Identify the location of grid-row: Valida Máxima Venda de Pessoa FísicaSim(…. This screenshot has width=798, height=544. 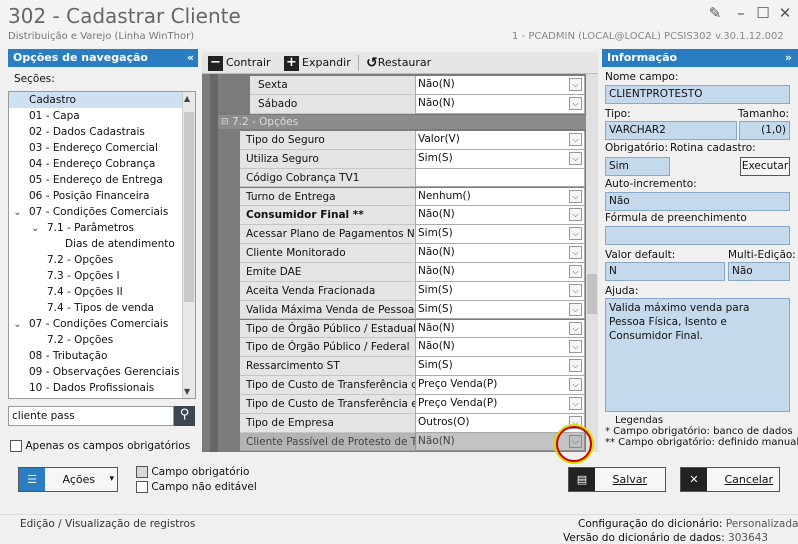
(412, 310).